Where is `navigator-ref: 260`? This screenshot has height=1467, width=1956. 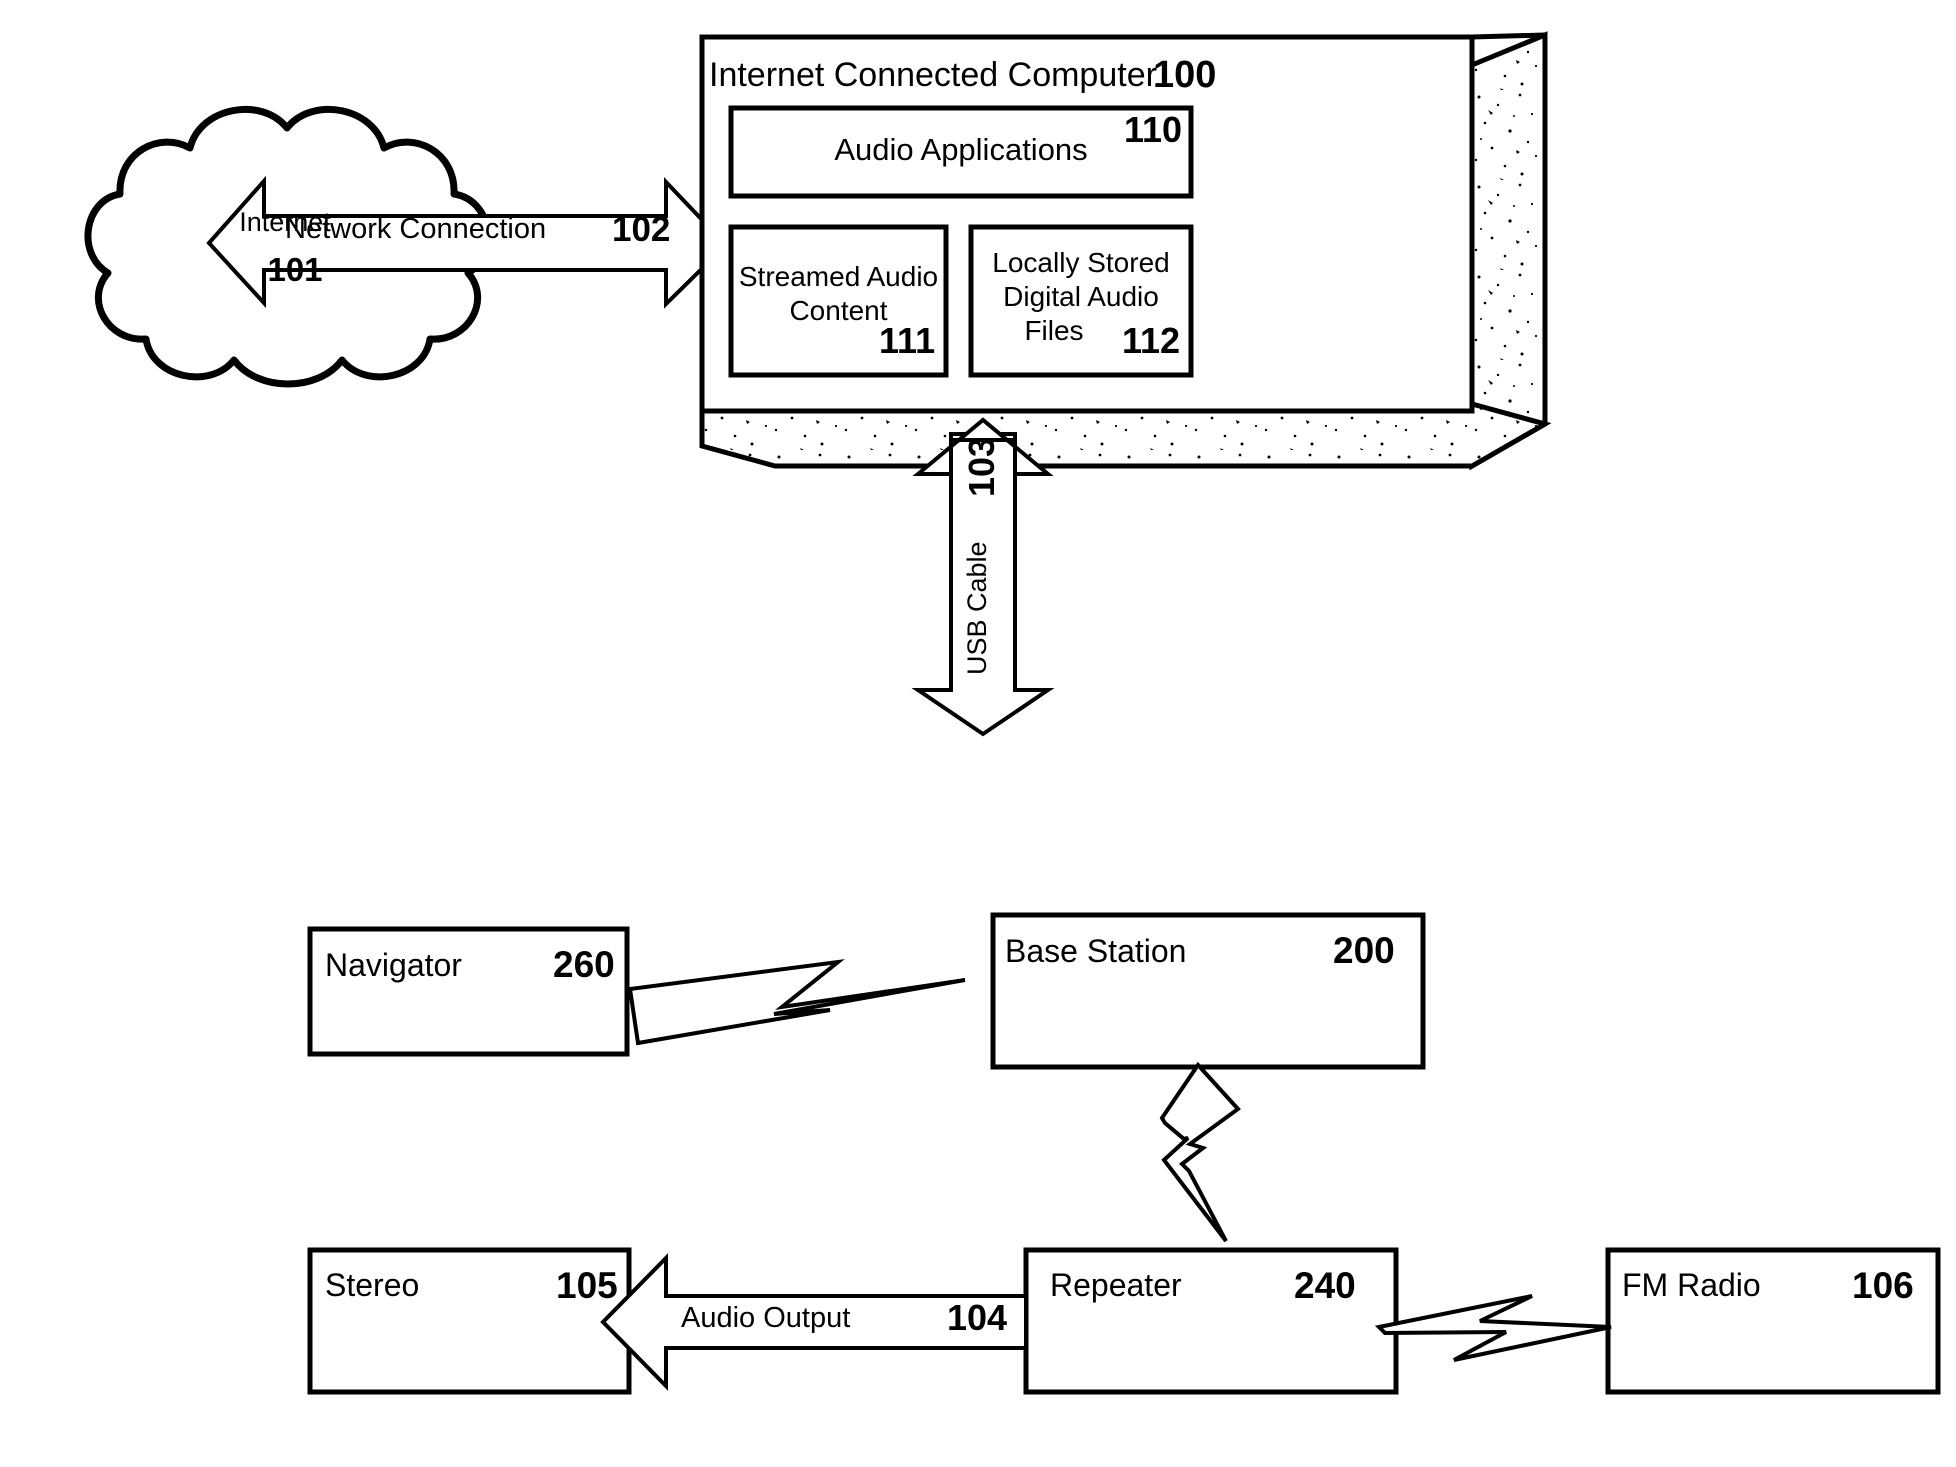
navigator-ref: 260 is located at coordinates (584, 964).